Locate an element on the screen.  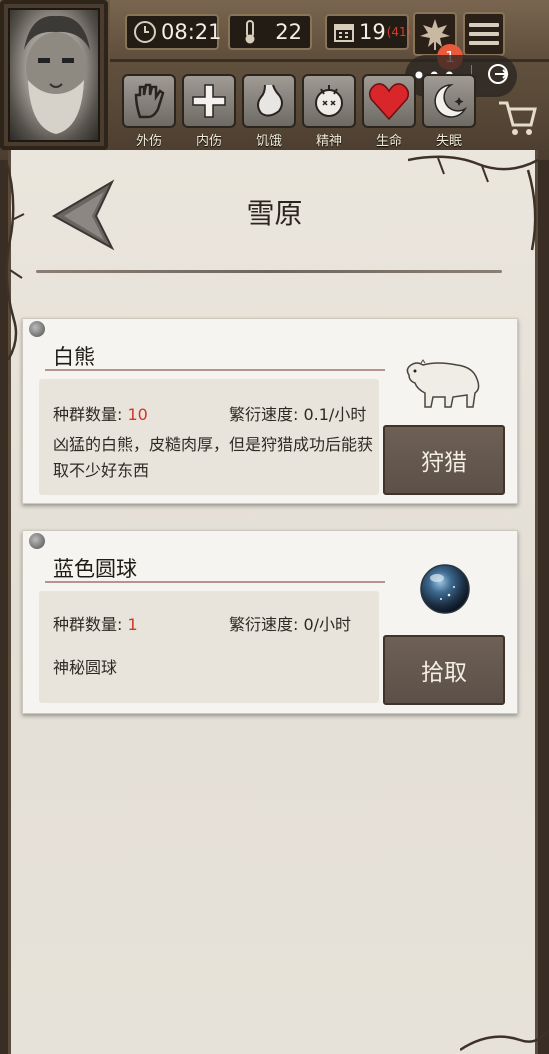
status-label: 外伤 is located at coordinates (148, 141).